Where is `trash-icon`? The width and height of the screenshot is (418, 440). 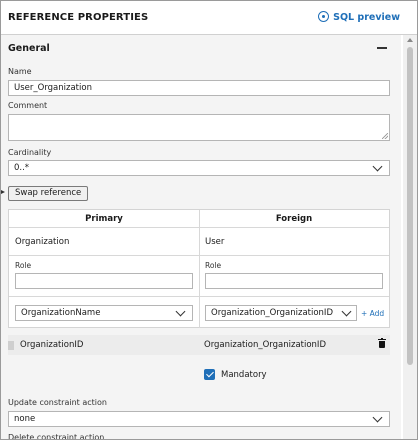
trash-icon is located at coordinates (382, 343).